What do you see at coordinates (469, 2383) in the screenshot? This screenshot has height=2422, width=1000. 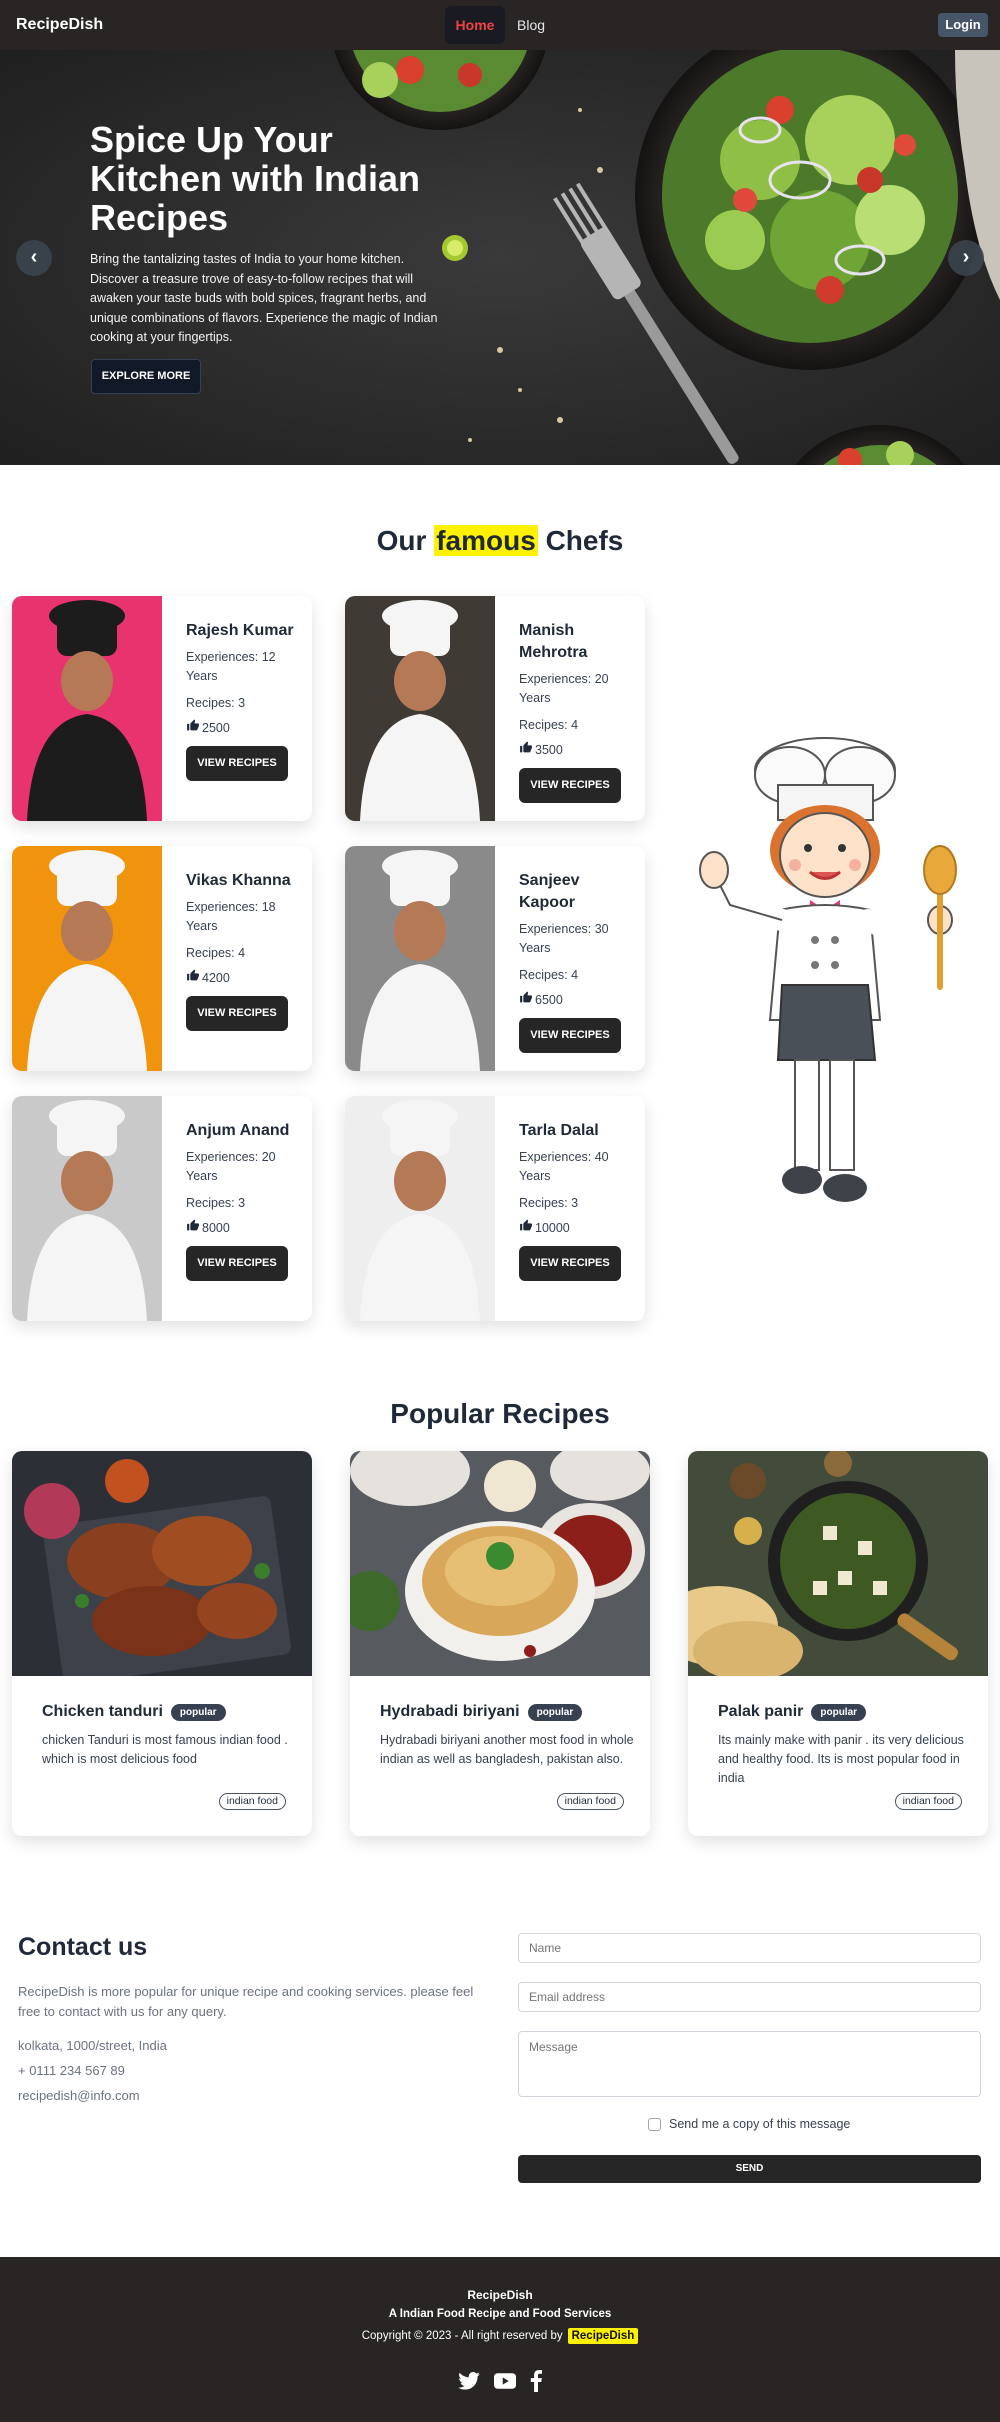 I see `twitter-icon` at bounding box center [469, 2383].